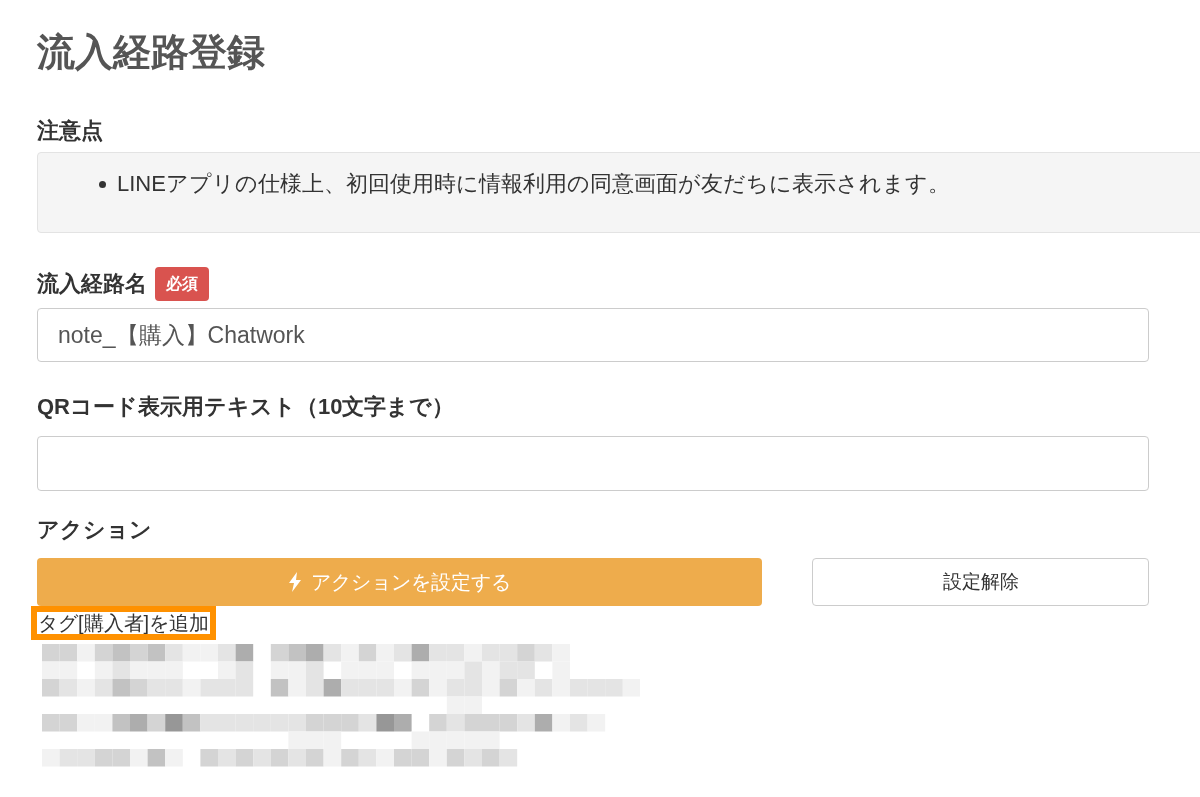 The width and height of the screenshot is (1200, 797). What do you see at coordinates (593, 463) in the screenshot?
I see `text-input` at bounding box center [593, 463].